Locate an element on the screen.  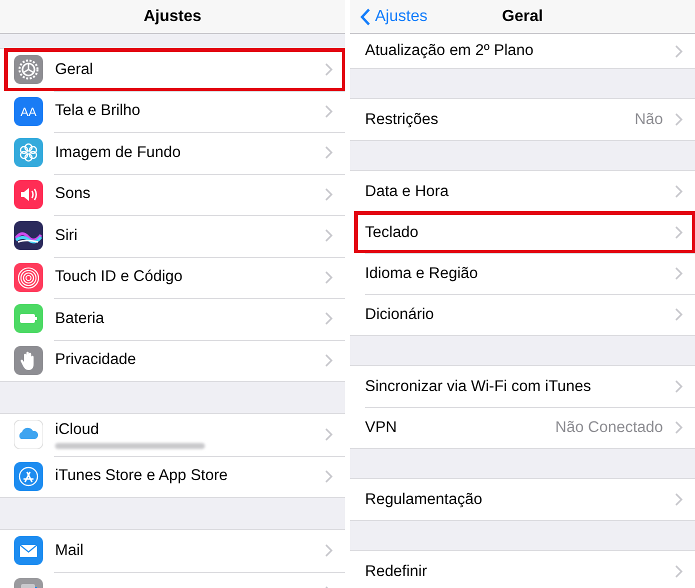
text-size-icon: AA is located at coordinates (28, 111).